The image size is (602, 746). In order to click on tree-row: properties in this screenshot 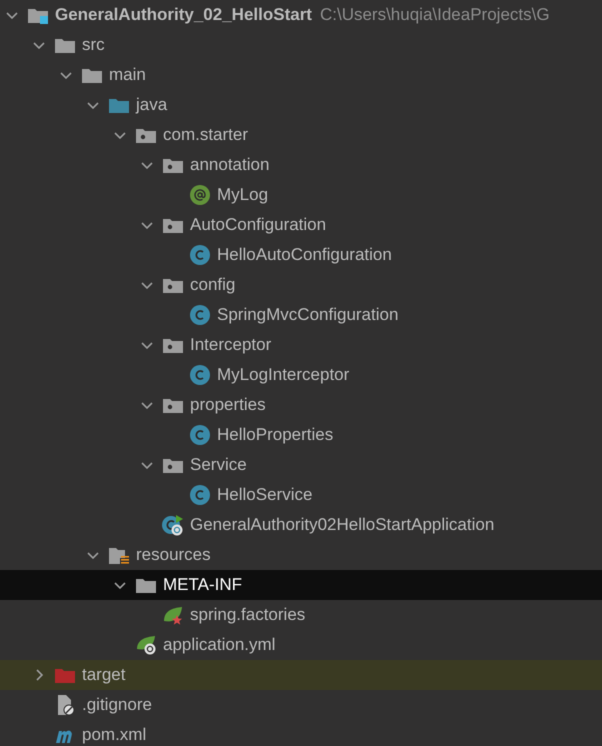, I will do `click(301, 405)`.